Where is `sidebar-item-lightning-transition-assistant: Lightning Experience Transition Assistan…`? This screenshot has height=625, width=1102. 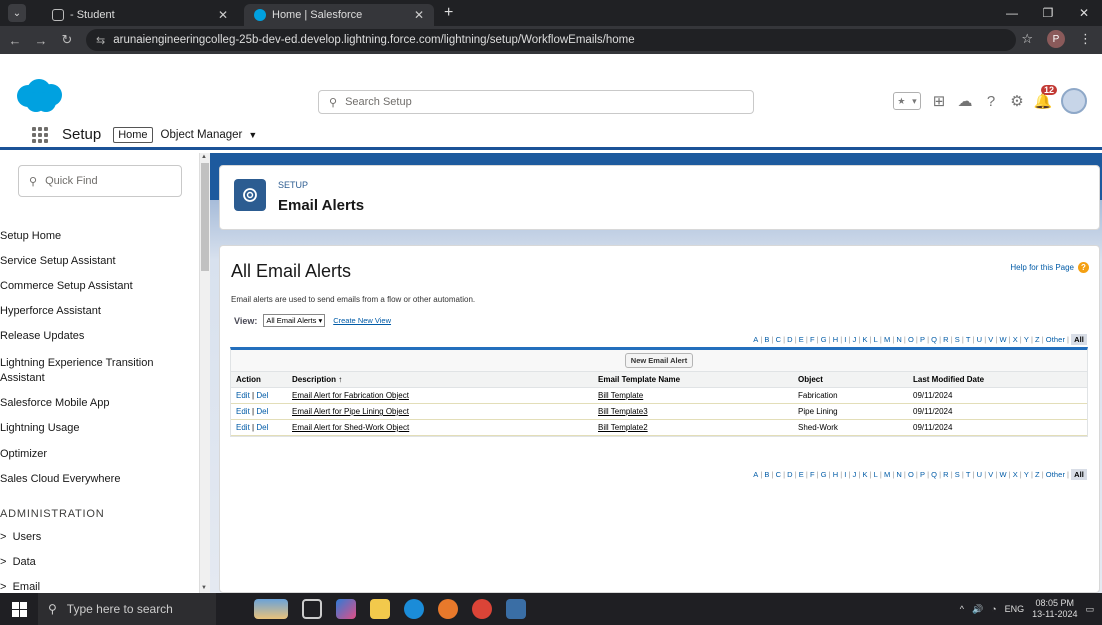 sidebar-item-lightning-transition-assistant: Lightning Experience Transition Assistan… is located at coordinates (90, 371).